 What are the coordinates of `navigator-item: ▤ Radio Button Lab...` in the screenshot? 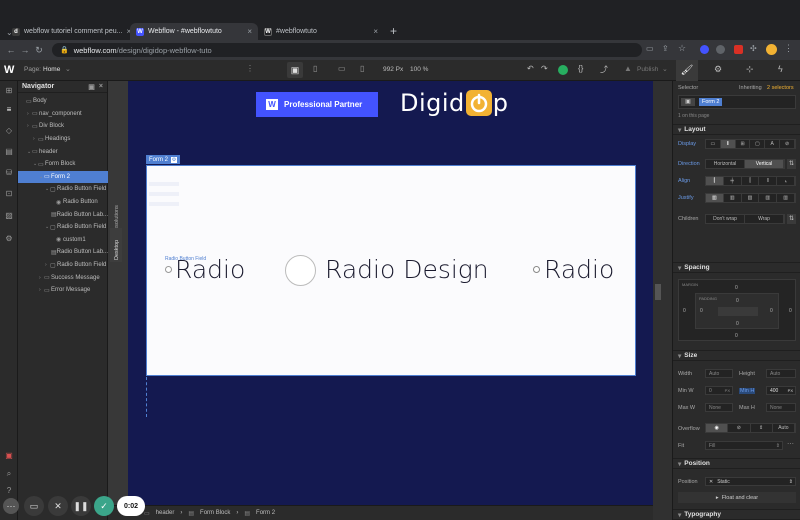 It's located at (63, 252).